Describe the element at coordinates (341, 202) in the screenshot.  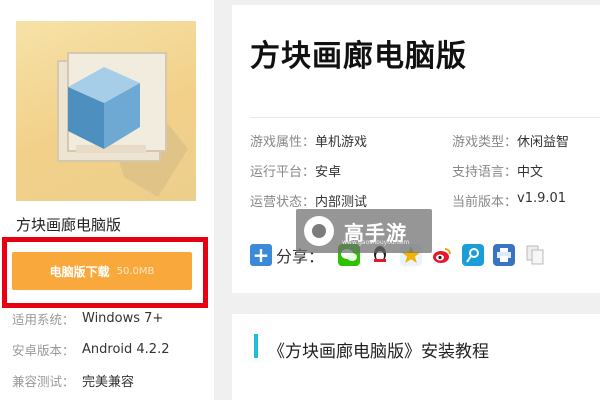
I see `attr-value: 内部测试` at that location.